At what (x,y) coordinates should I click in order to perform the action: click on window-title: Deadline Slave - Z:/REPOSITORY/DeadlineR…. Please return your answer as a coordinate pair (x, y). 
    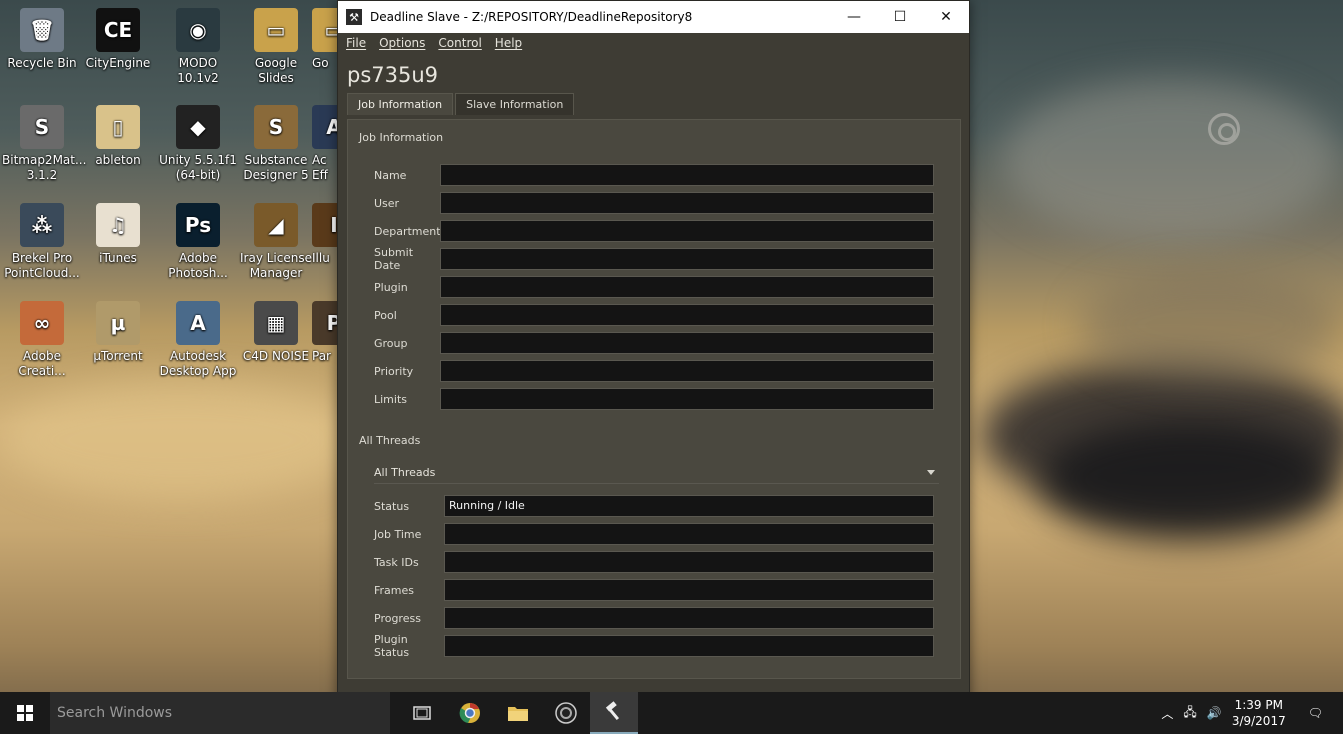
    Looking at the image, I should click on (531, 17).